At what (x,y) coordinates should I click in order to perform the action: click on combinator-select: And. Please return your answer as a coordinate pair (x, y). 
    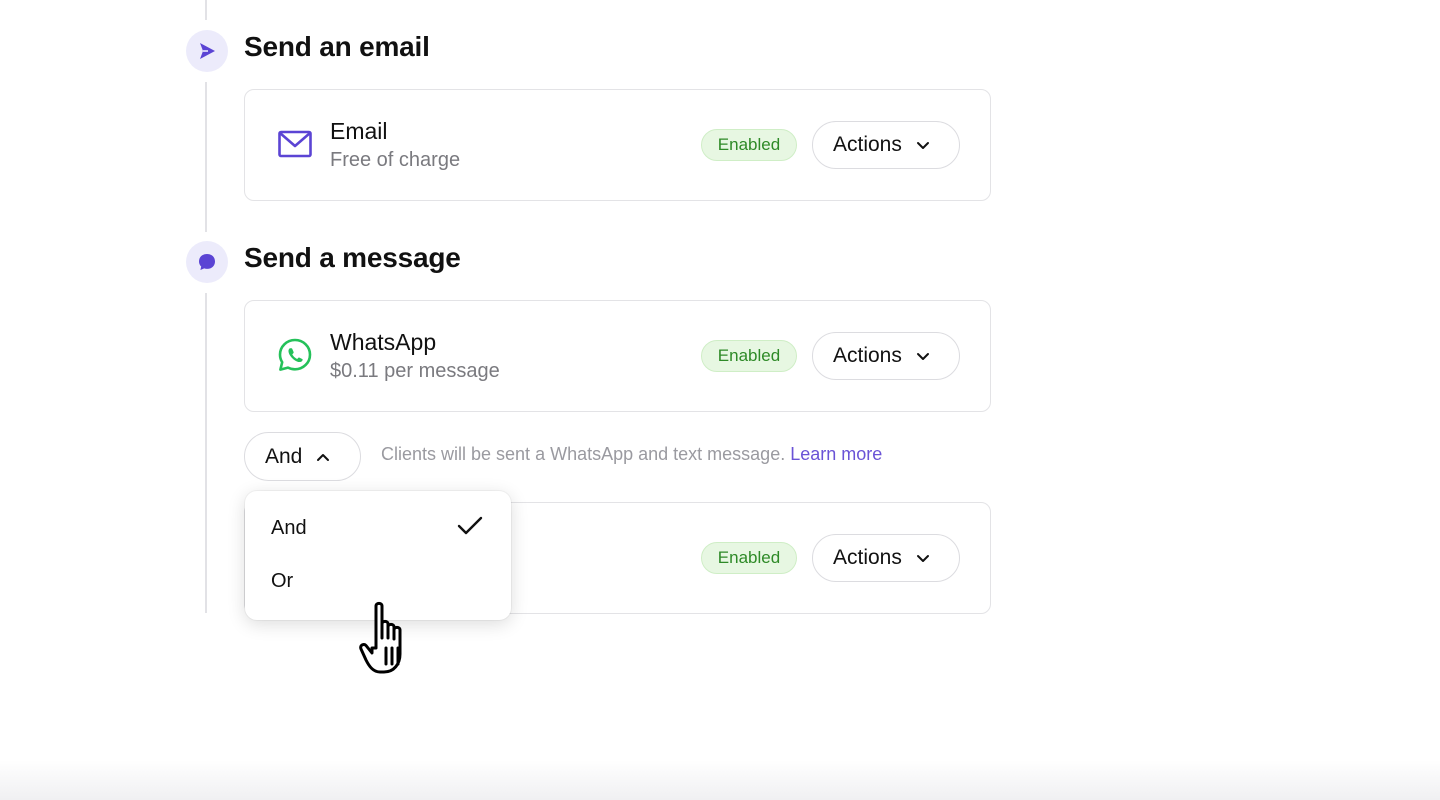
    Looking at the image, I should click on (302, 456).